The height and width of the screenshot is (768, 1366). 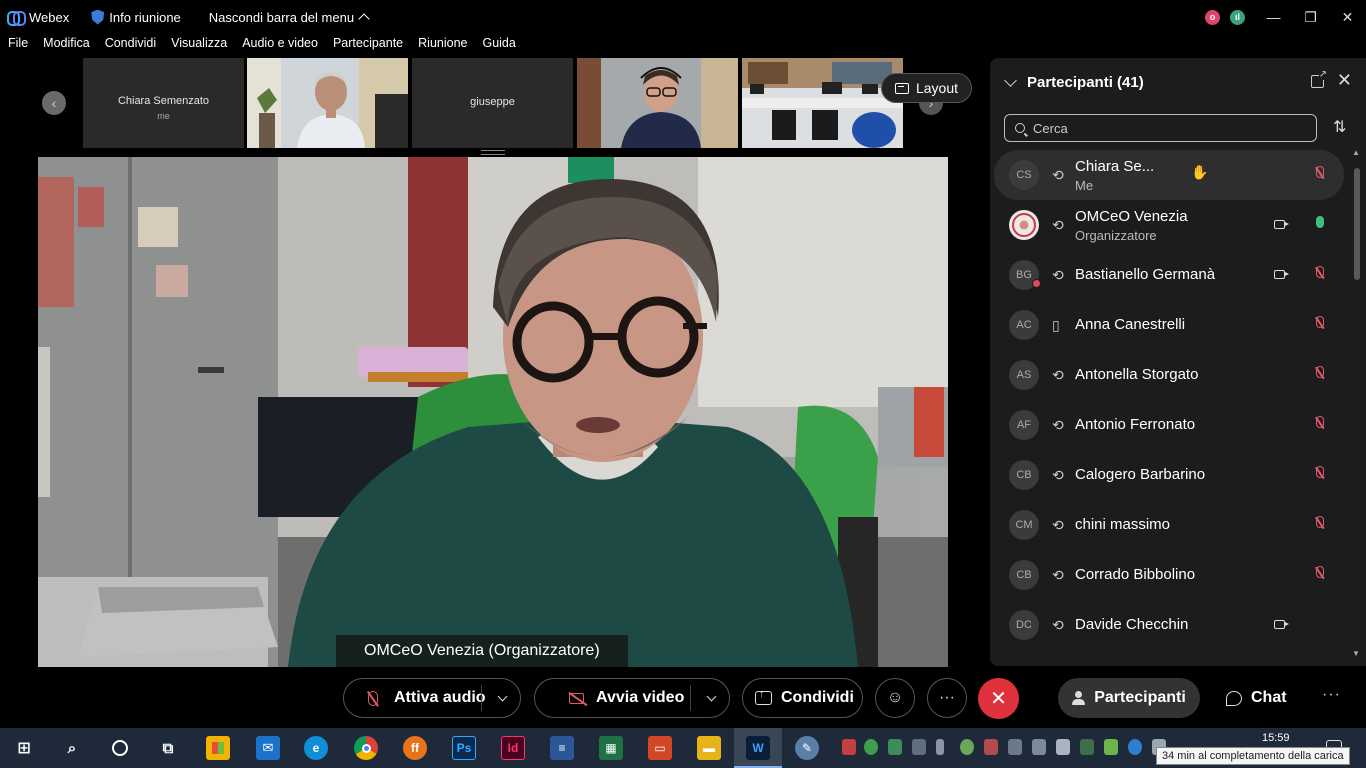 I want to click on list-item: AS ⟲ Antonella Storgato, so click(x=1169, y=375).